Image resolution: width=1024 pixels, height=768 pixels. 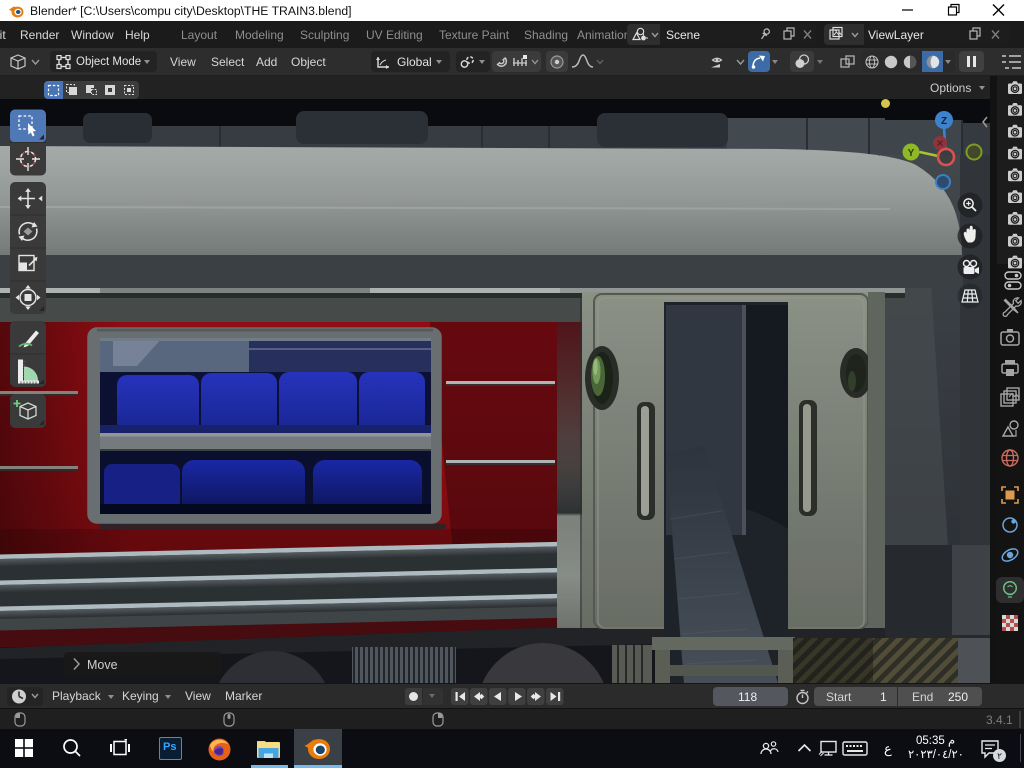 I want to click on svg-text: Z, so click(x=944, y=121).